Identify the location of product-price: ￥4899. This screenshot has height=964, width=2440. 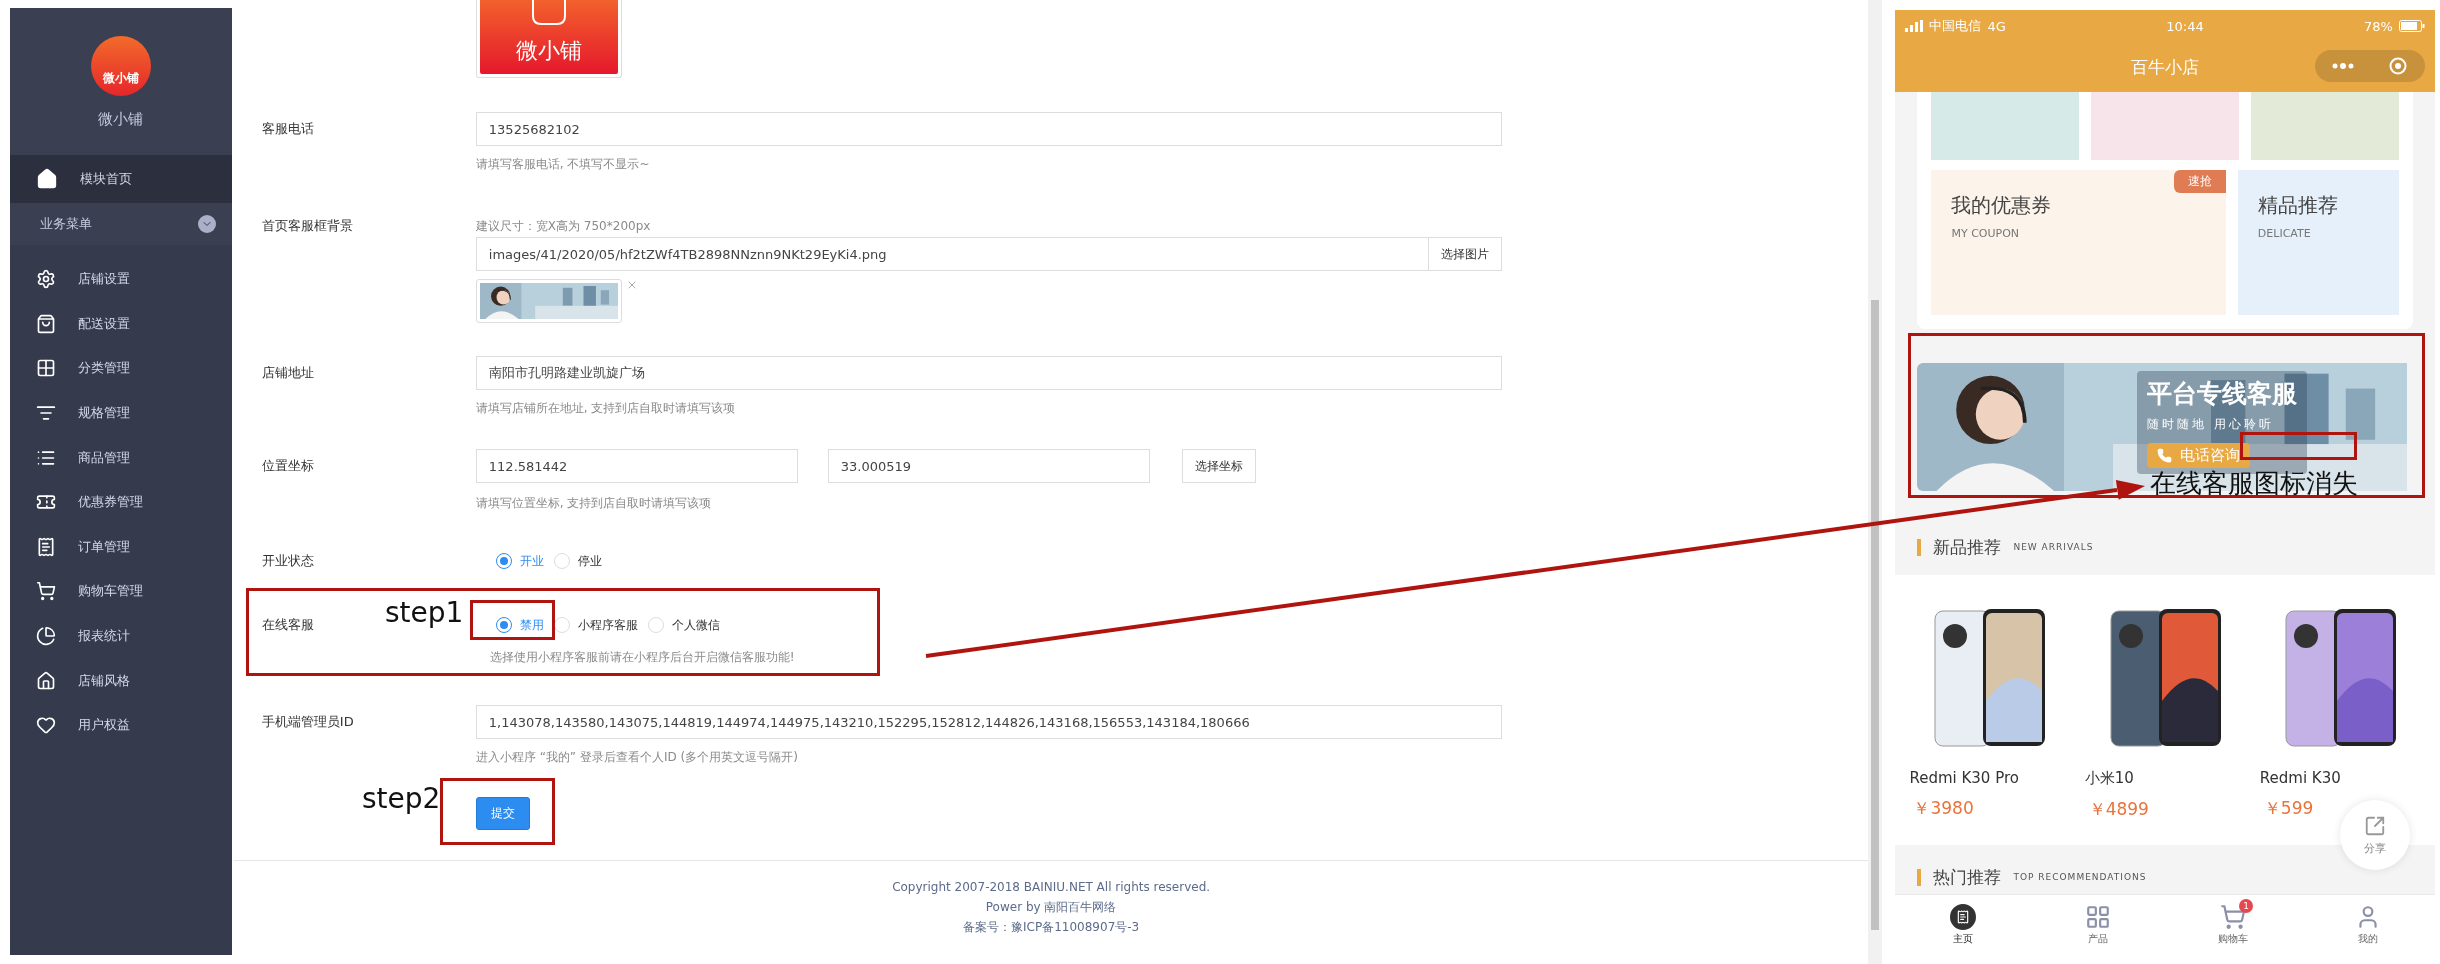
(2118, 809).